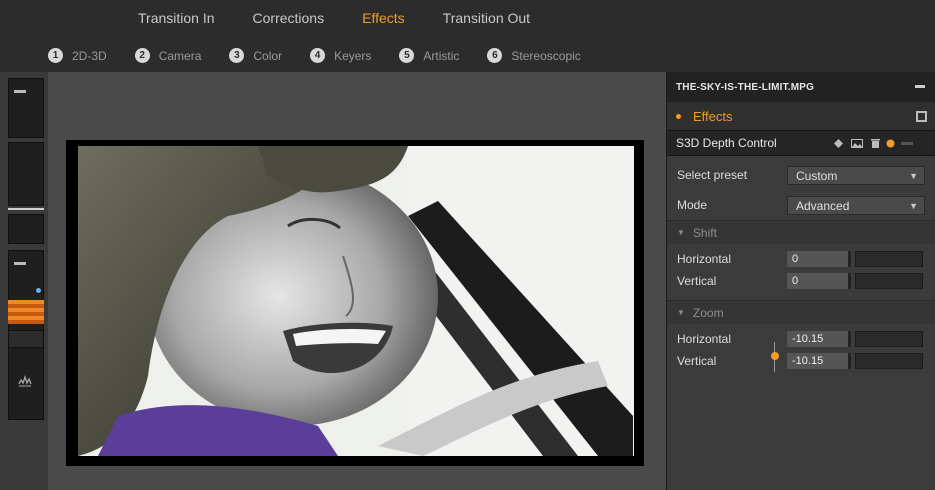 The width and height of the screenshot is (935, 490). I want to click on mode-row: Mode Advanced ▼, so click(801, 205).